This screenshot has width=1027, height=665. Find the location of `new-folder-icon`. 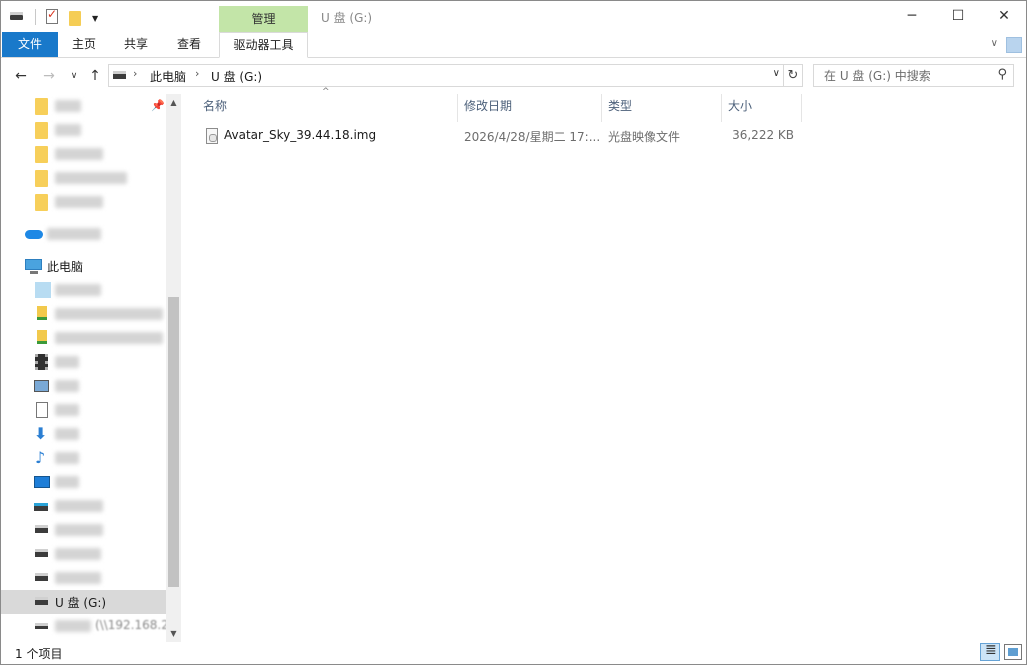

new-folder-icon is located at coordinates (76, 17).